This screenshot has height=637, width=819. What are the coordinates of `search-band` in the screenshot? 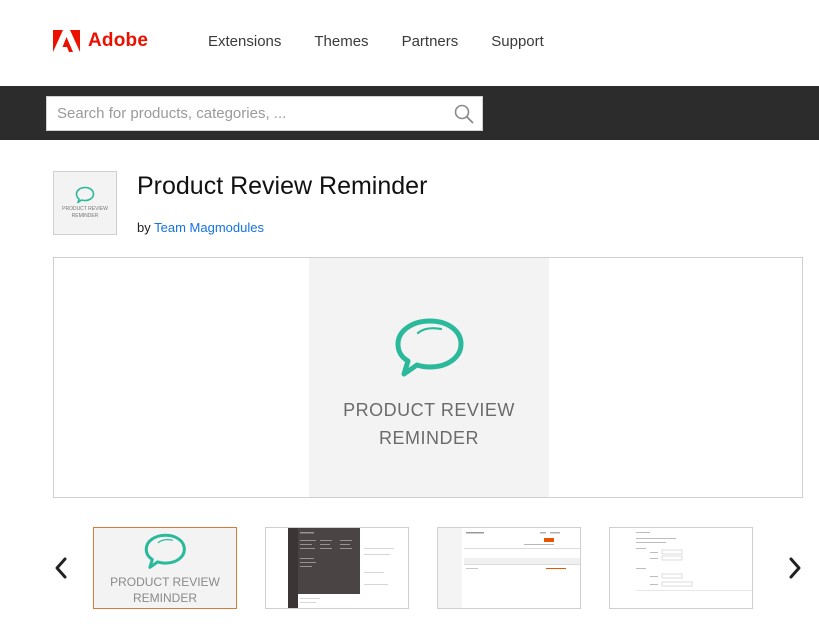 It's located at (409, 113).